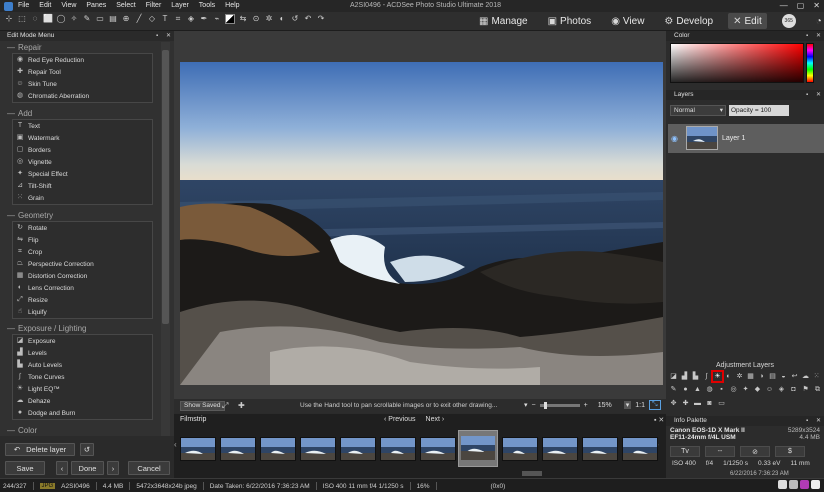 This screenshot has height=492, width=824. I want to click on blend-mode-select: Normal ▾, so click(698, 110).